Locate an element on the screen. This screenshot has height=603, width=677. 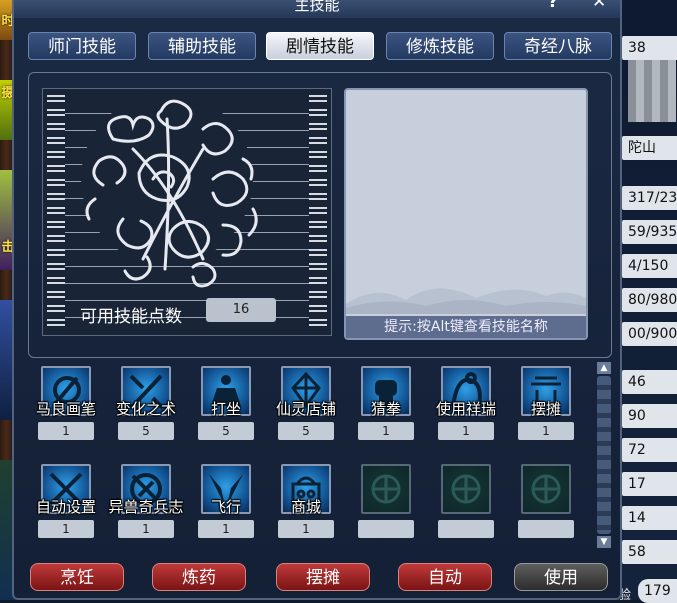
skill-name: 异兽奇兵志 is located at coordinates (146, 507).